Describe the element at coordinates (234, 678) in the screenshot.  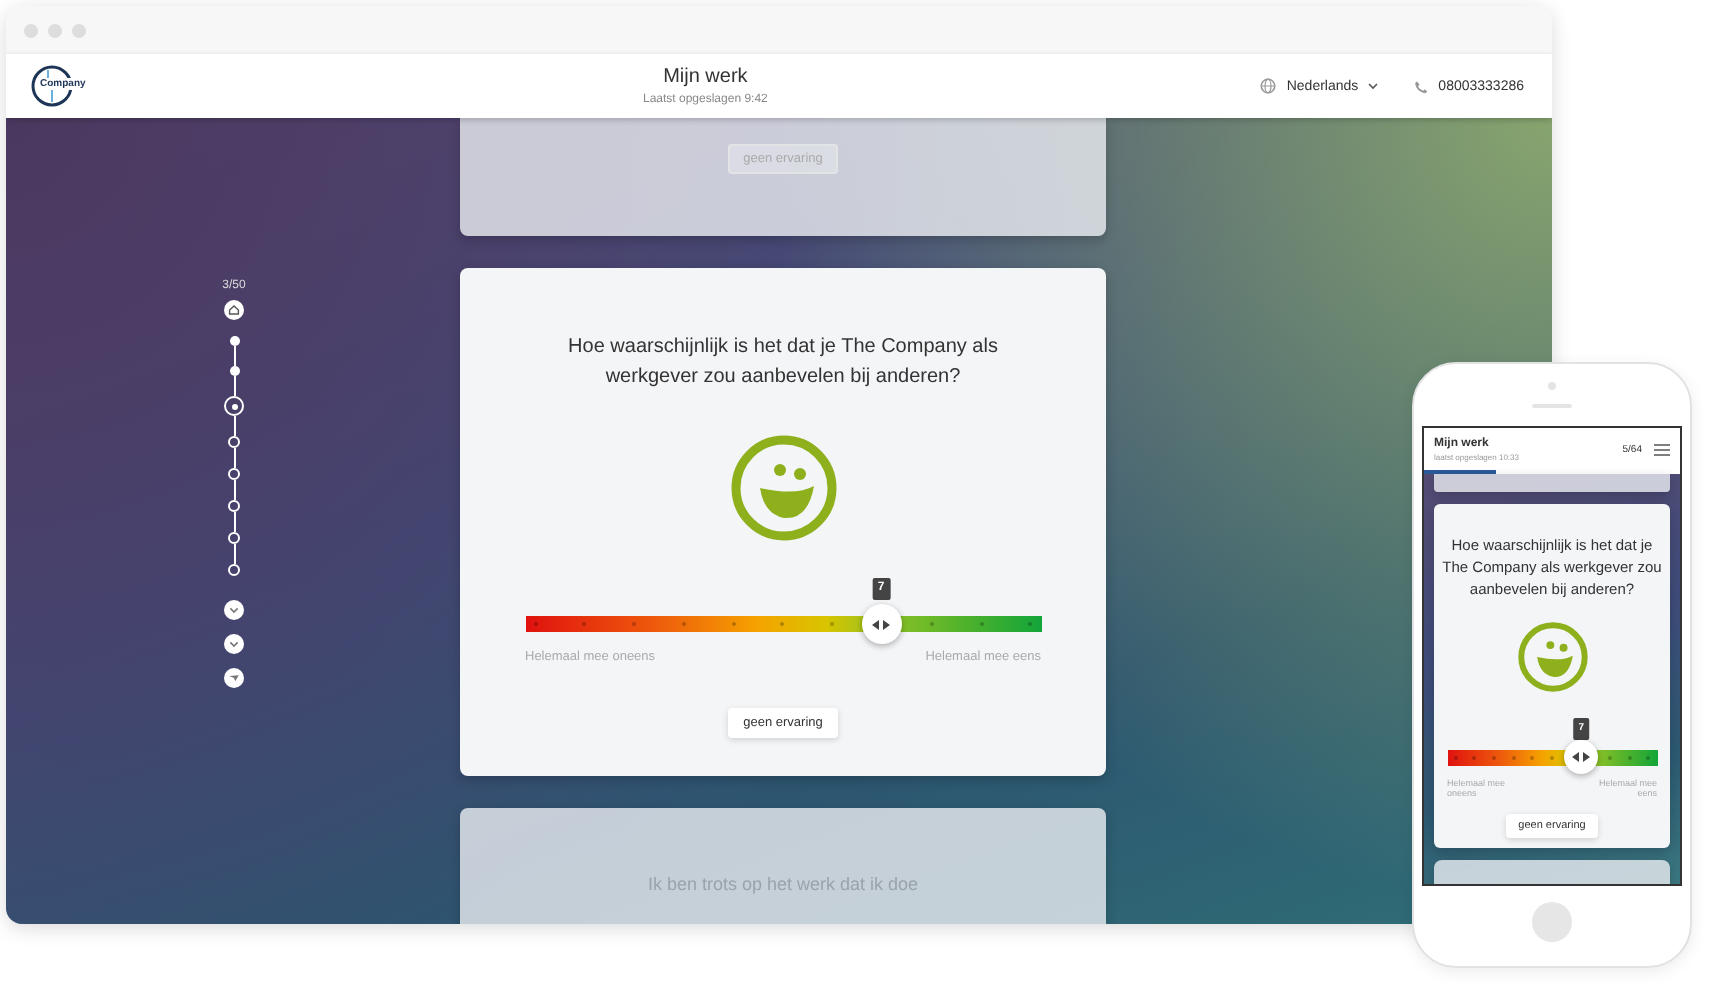
I see `send-icon` at that location.